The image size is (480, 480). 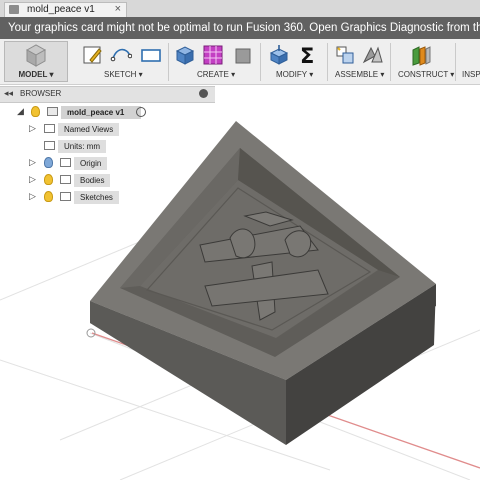 What do you see at coordinates (93, 55) in the screenshot?
I see `create-sketch-icon` at bounding box center [93, 55].